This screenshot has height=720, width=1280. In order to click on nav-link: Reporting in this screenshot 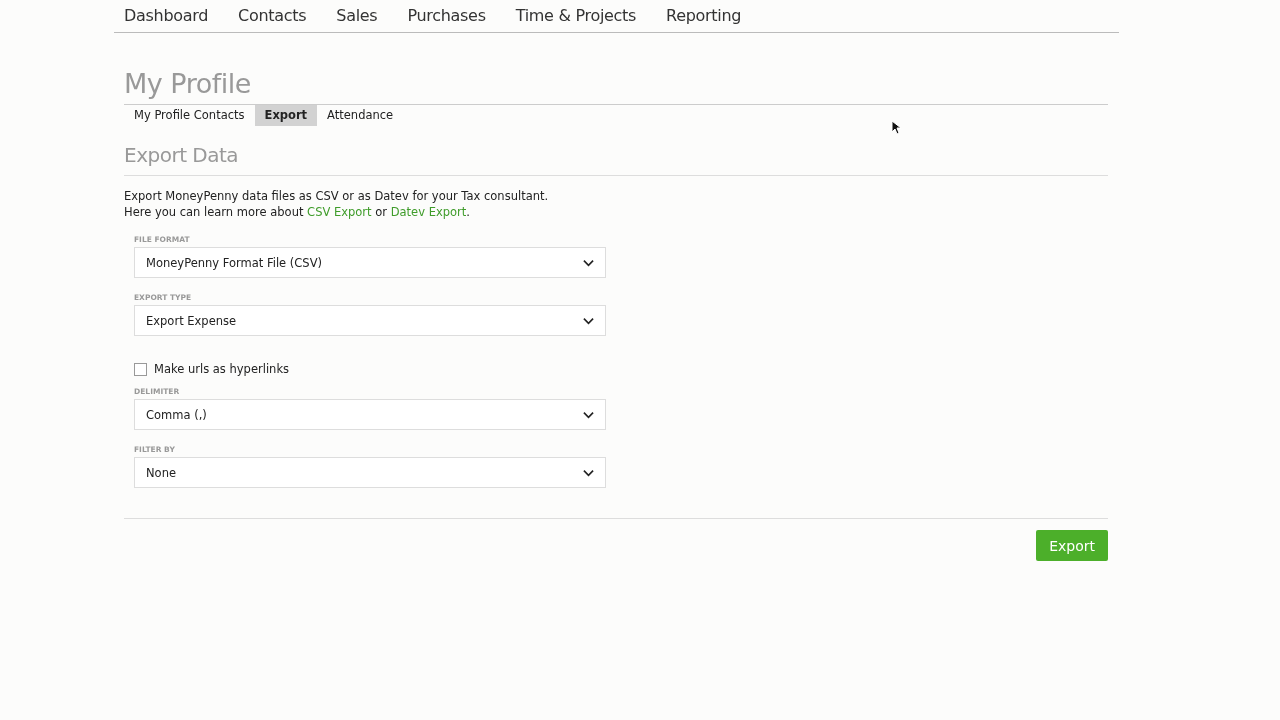, I will do `click(704, 16)`.